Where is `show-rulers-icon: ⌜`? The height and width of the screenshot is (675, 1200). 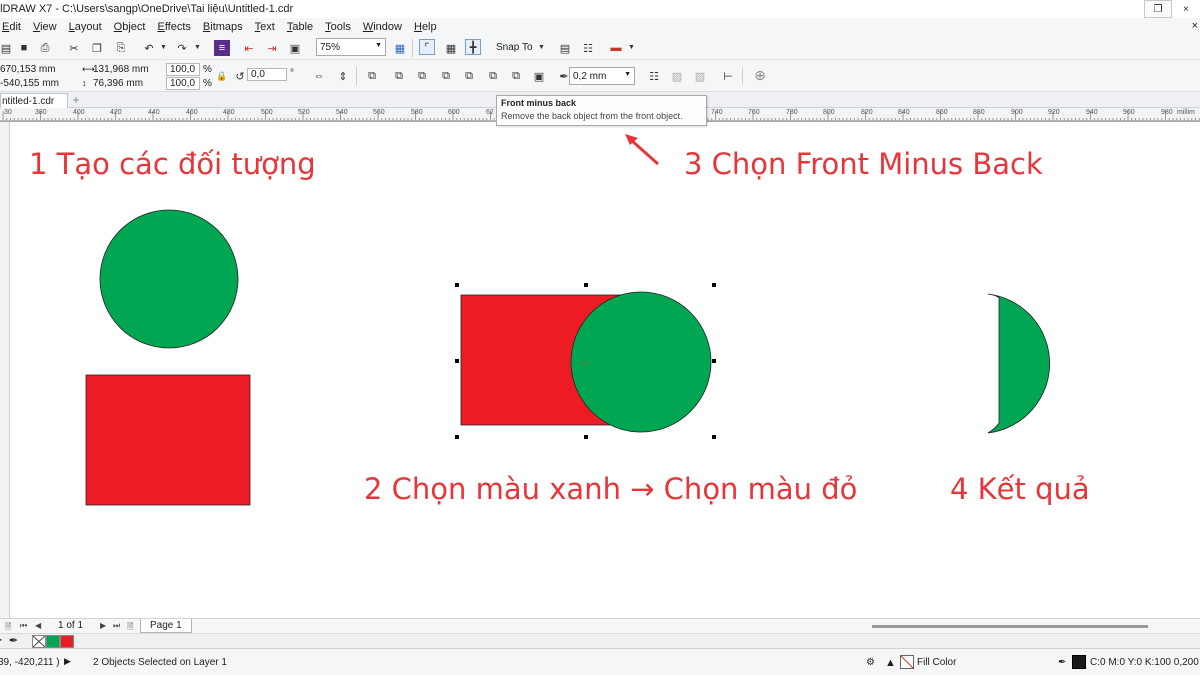 show-rulers-icon: ⌜ is located at coordinates (427, 47).